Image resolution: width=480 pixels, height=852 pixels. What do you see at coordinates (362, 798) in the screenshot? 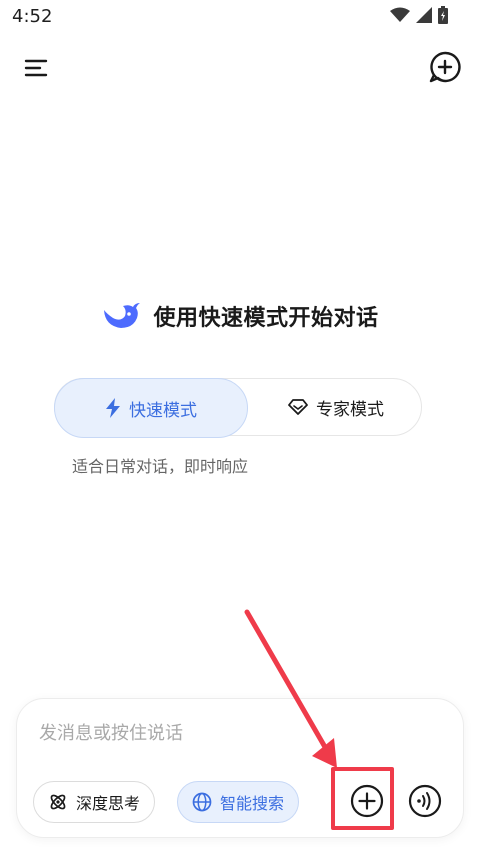
I see `annotation-highlight-box` at bounding box center [362, 798].